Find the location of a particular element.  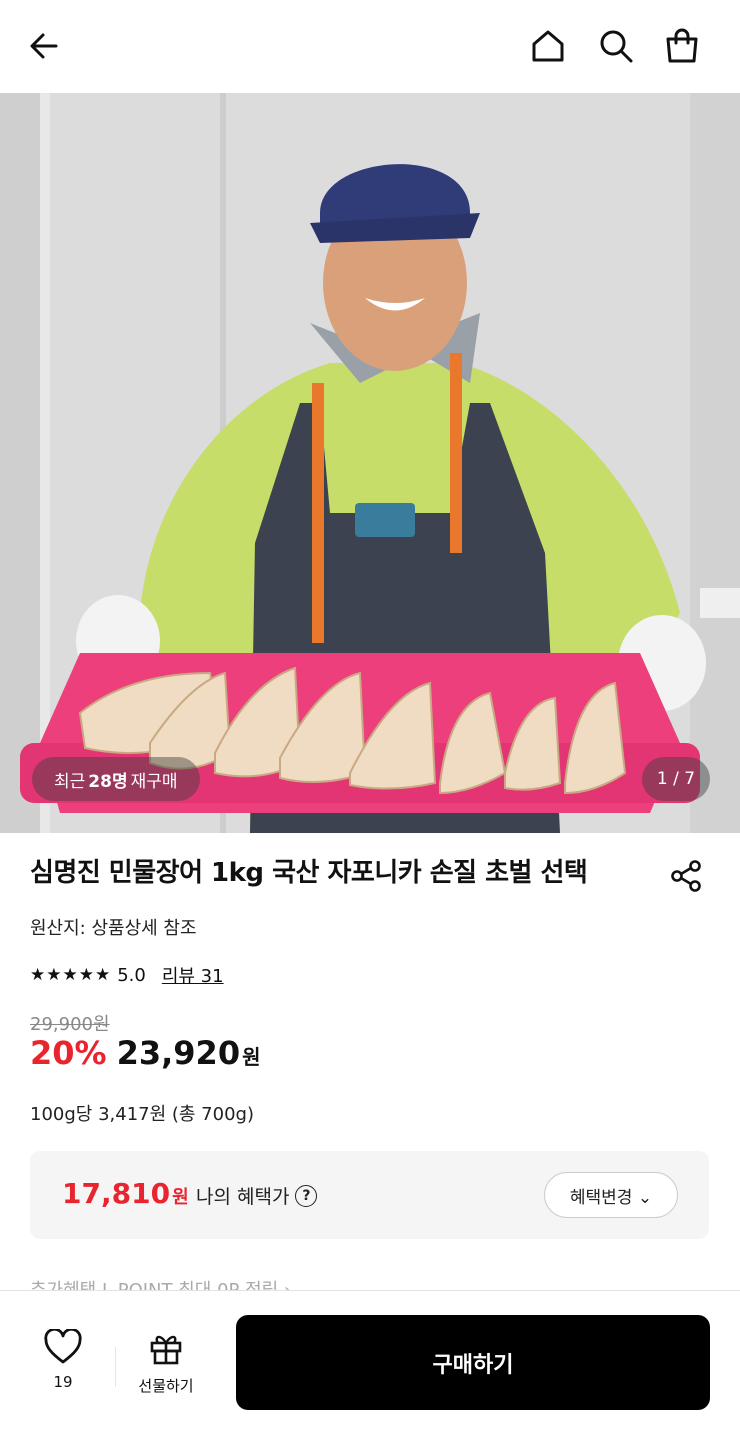

original-price: 29,900원 is located at coordinates (70, 1024).